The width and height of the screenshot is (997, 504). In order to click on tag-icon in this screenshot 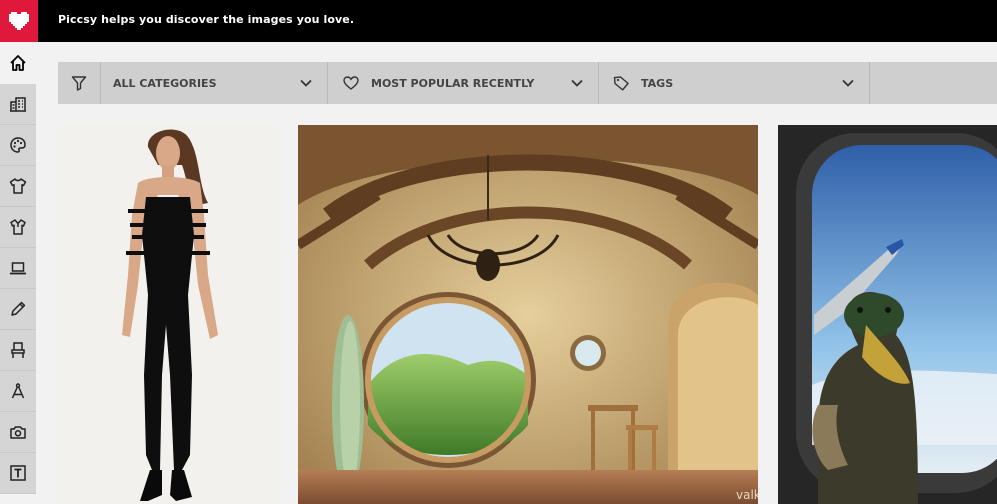, I will do `click(621, 83)`.